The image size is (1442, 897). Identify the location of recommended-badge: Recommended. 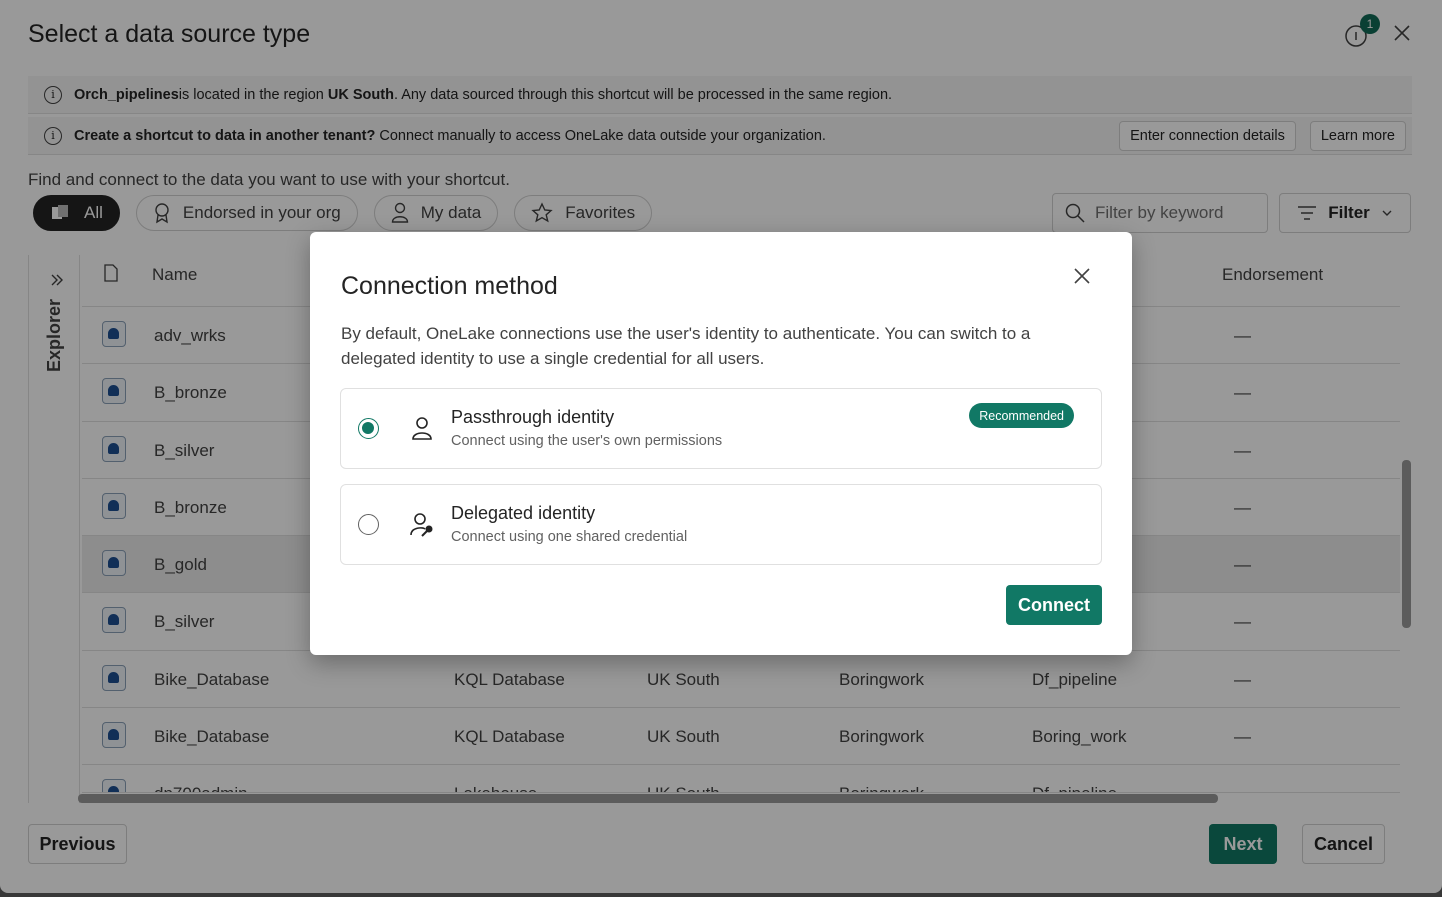
(1021, 415).